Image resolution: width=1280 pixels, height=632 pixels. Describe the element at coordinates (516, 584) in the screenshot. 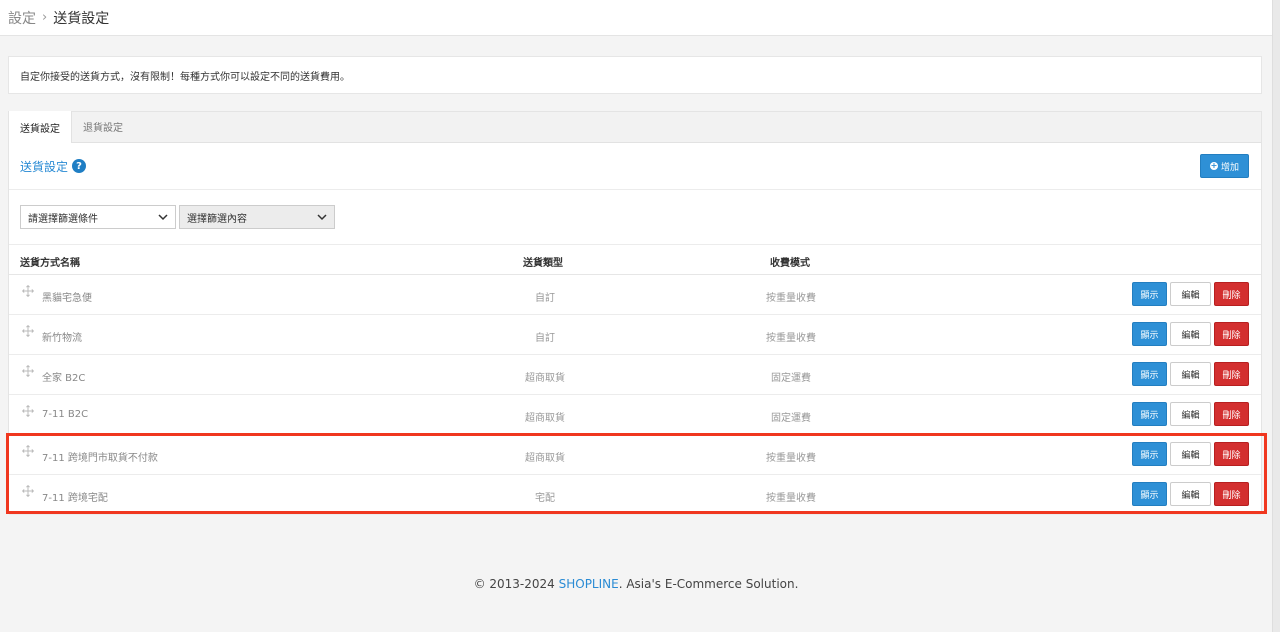

I see `footer-prefix: © 2013-2024` at that location.